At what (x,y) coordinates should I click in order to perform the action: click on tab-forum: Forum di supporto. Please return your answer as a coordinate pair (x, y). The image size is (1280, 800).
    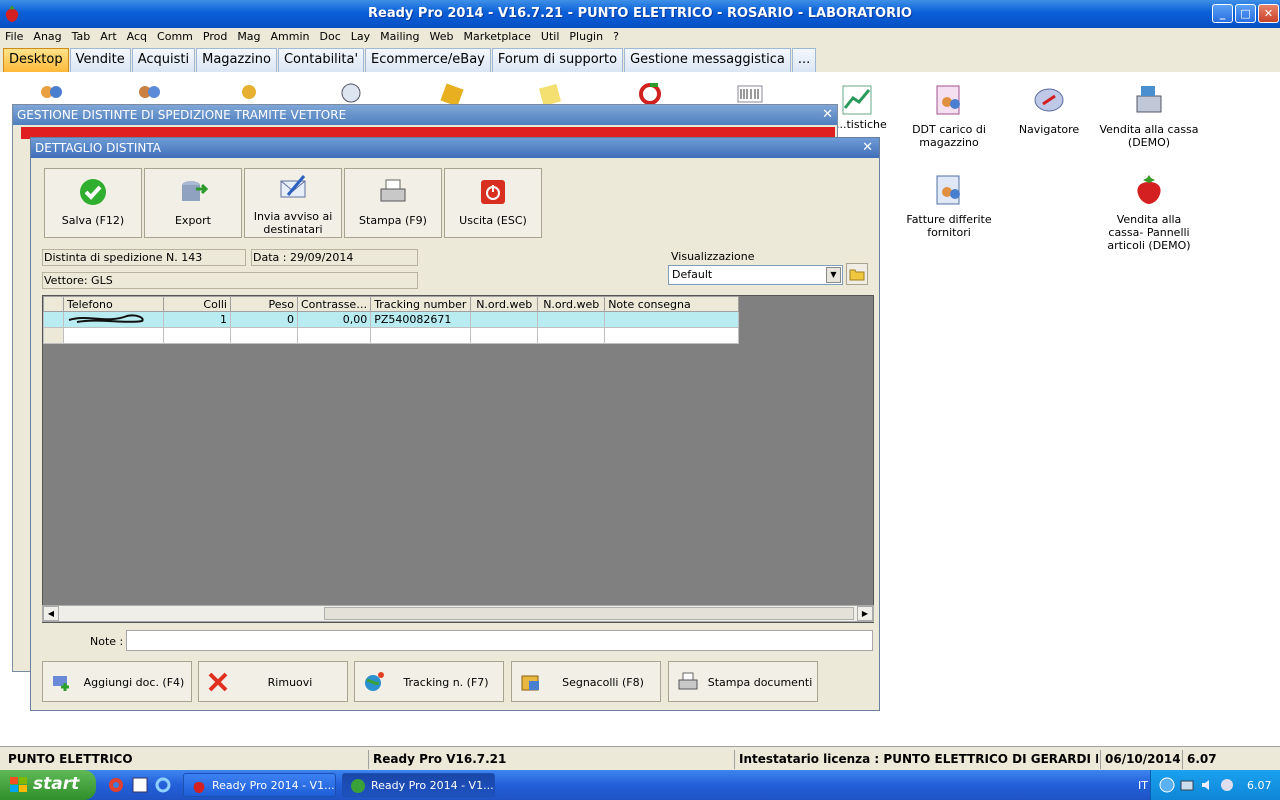
    Looking at the image, I should click on (557, 60).